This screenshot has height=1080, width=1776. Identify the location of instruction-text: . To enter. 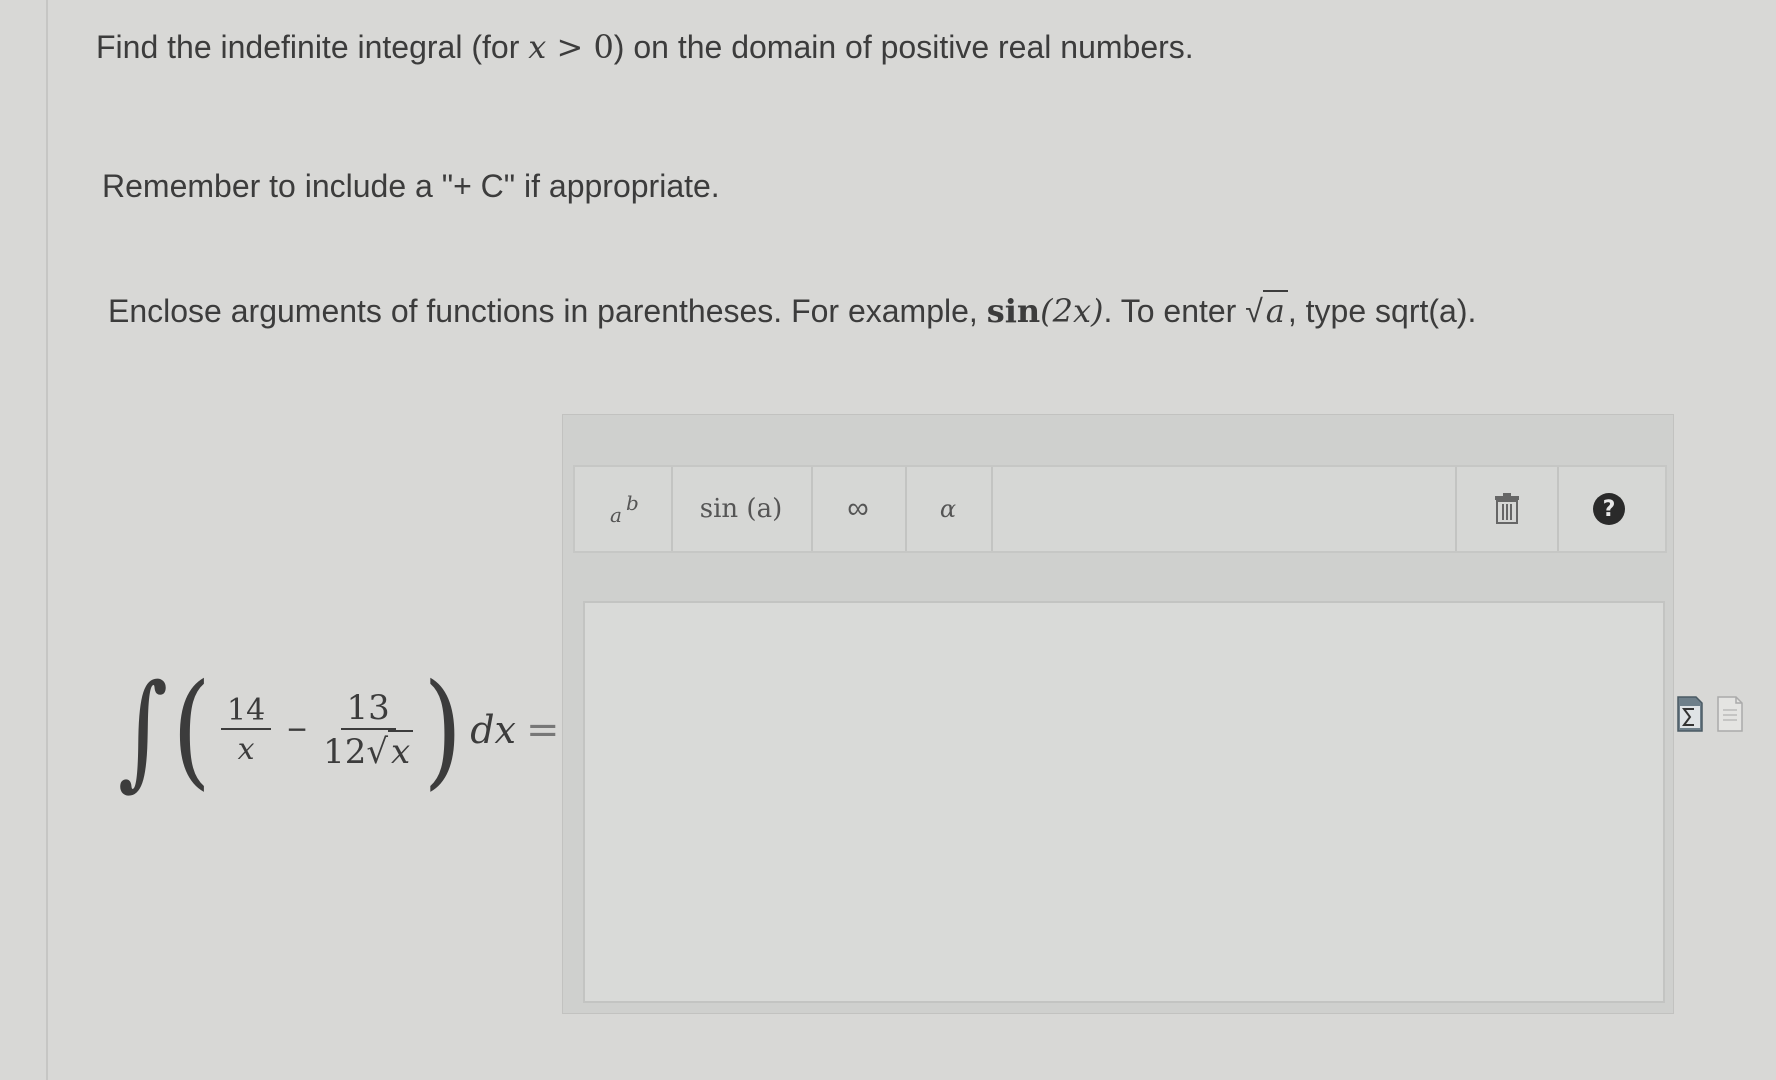
(1174, 311).